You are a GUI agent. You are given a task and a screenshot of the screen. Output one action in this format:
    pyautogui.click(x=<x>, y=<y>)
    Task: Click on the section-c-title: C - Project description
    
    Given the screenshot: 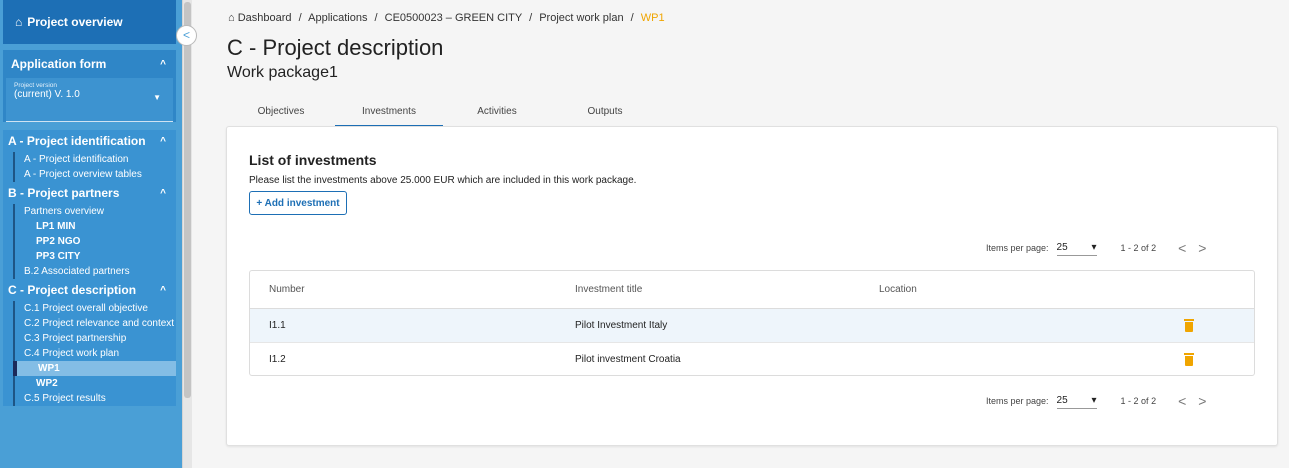 What is the action you would take?
    pyautogui.click(x=72, y=290)
    